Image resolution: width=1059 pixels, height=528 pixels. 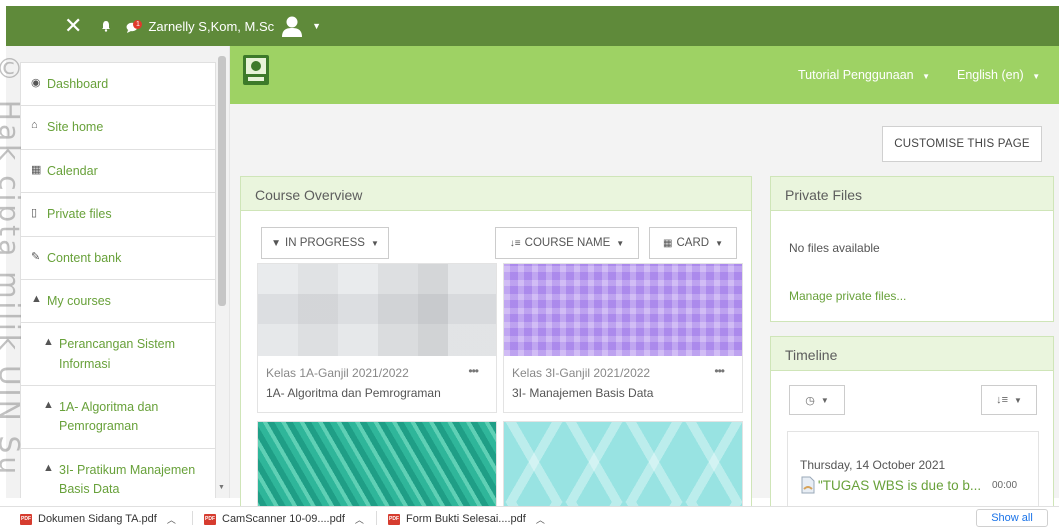 What do you see at coordinates (118, 300) in the screenshot?
I see `sidebar-item-my-courses: ▲ My courses` at bounding box center [118, 300].